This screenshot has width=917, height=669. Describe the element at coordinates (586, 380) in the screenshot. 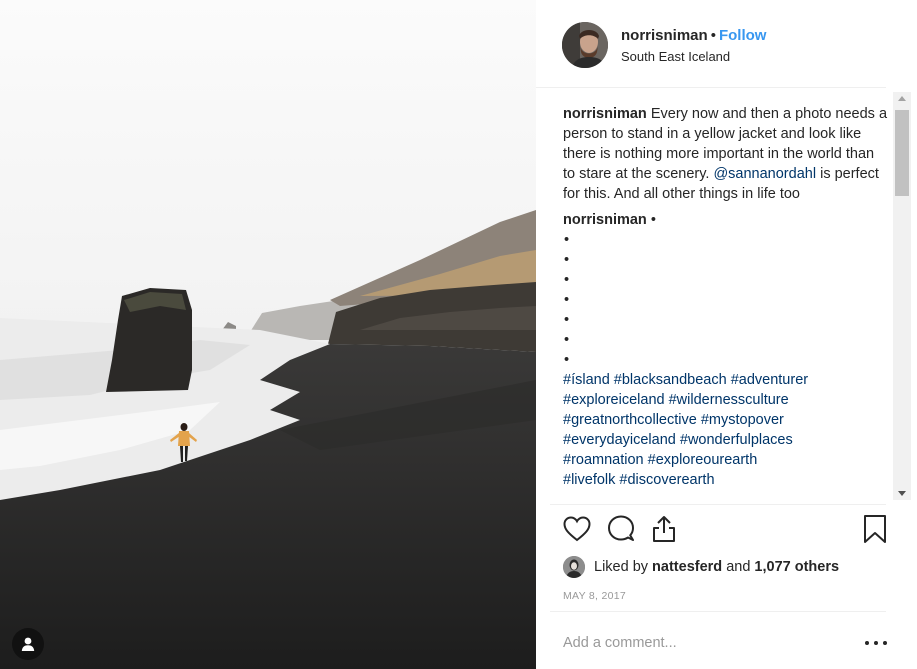

I see `hashtag-link: #ísland` at that location.